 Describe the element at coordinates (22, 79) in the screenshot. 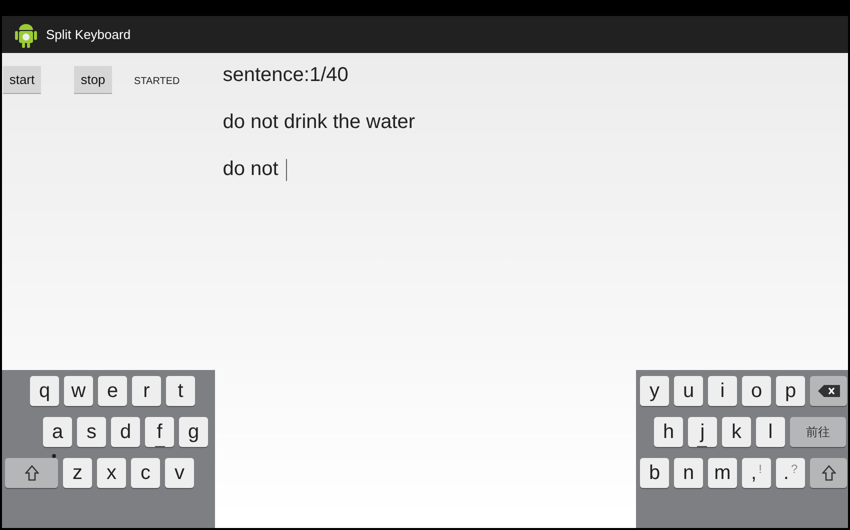

I see `start-button: start` at that location.